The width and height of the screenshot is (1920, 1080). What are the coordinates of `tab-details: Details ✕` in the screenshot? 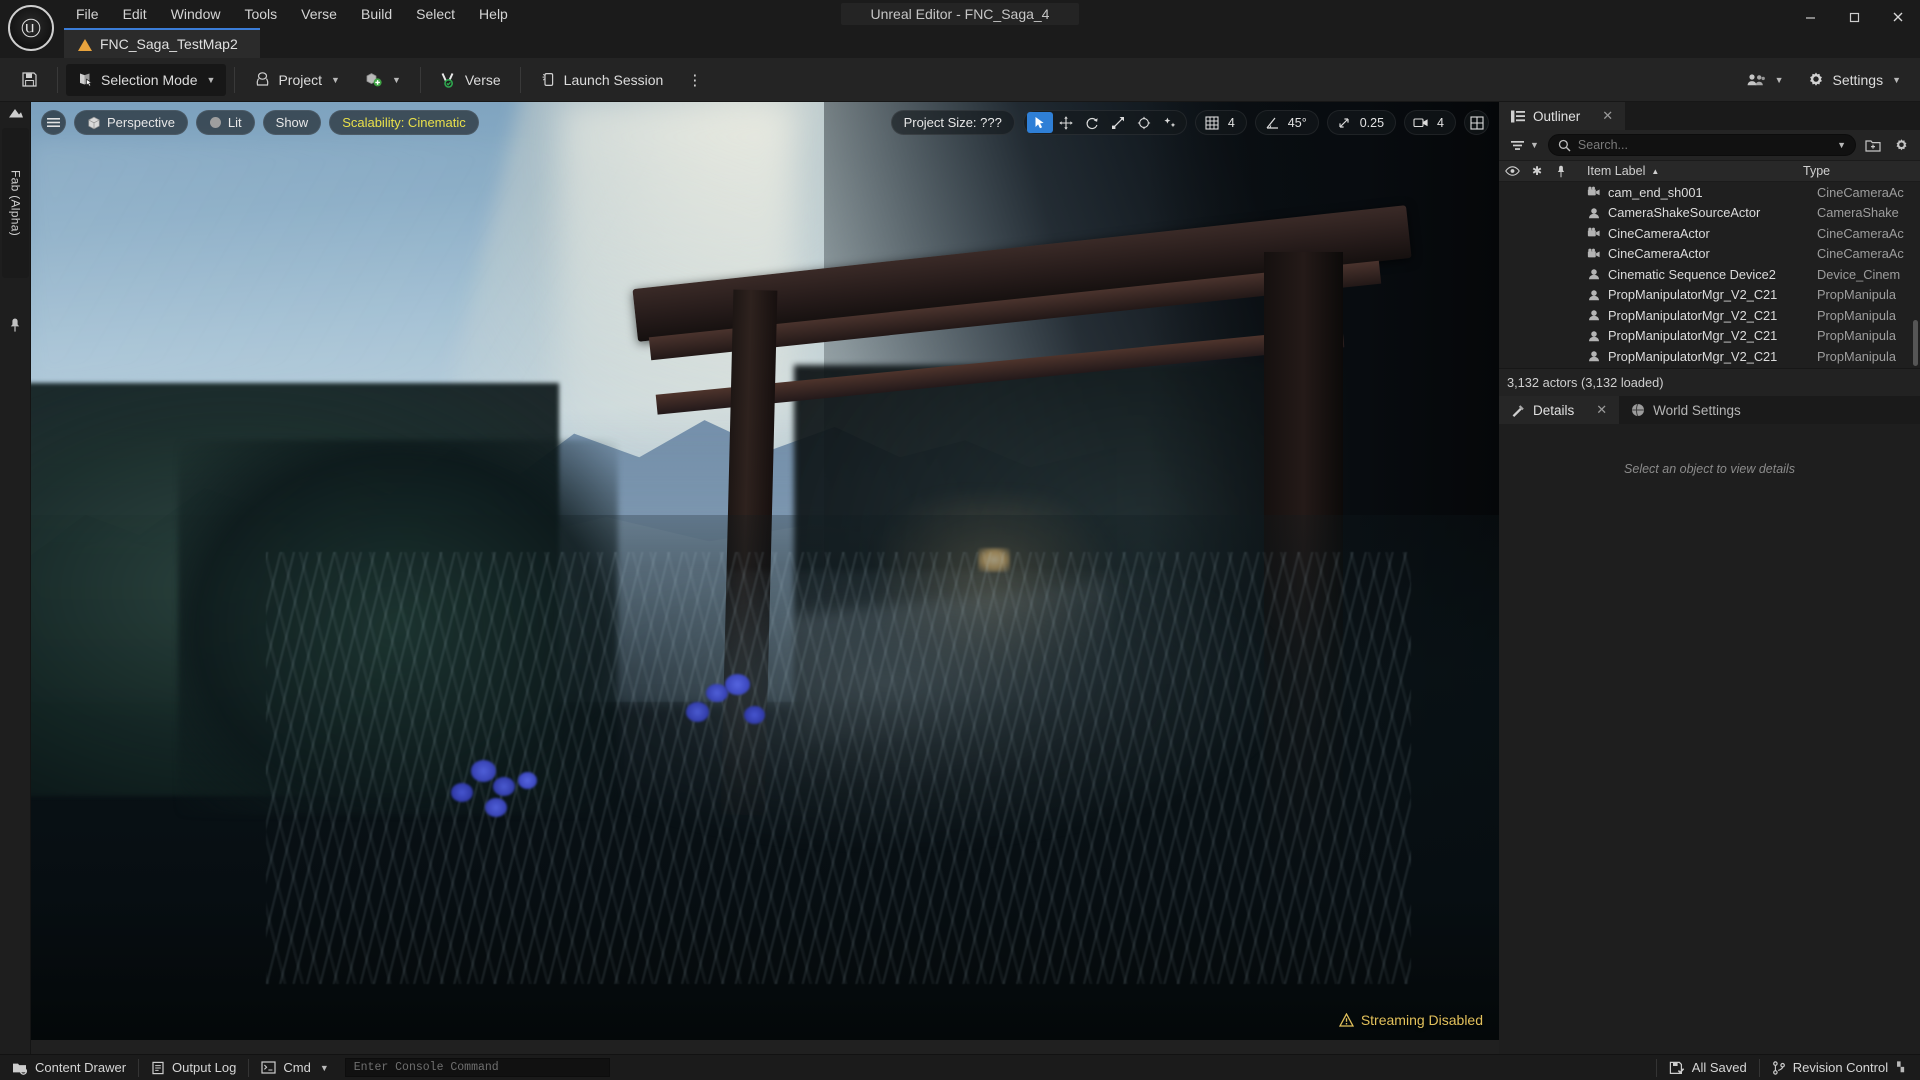 It's located at (1559, 410).